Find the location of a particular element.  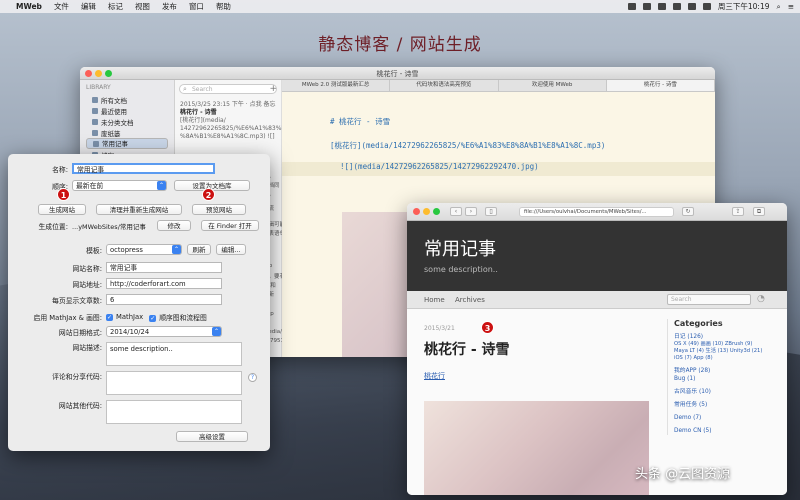

blog-header: 常用记事 some description.. is located at coordinates (597, 256).